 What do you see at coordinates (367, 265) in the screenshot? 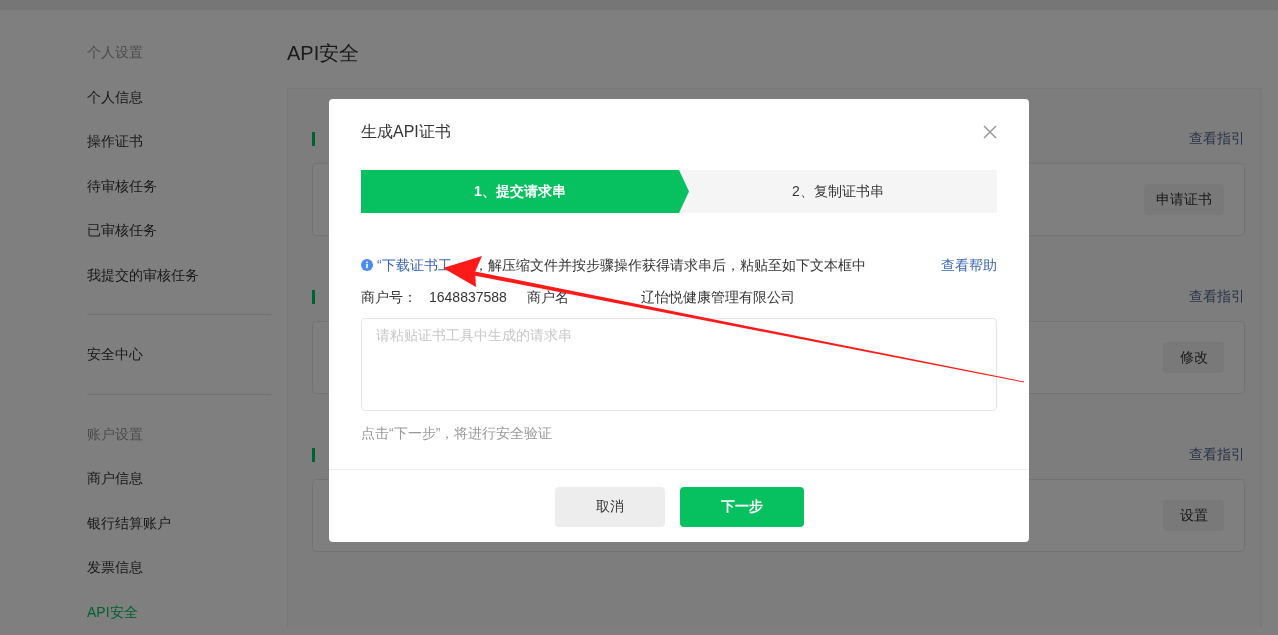
I see `info-icon` at bounding box center [367, 265].